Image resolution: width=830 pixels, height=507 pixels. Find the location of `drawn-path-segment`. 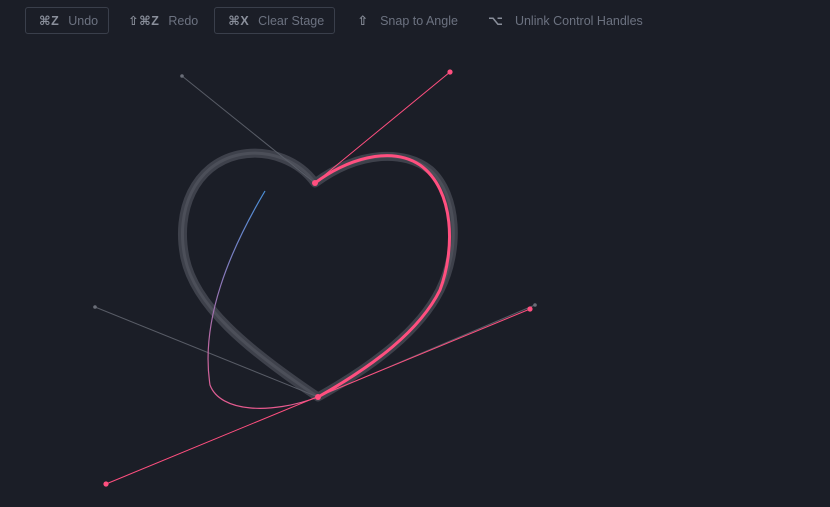

drawn-path-segment is located at coordinates (382, 276).